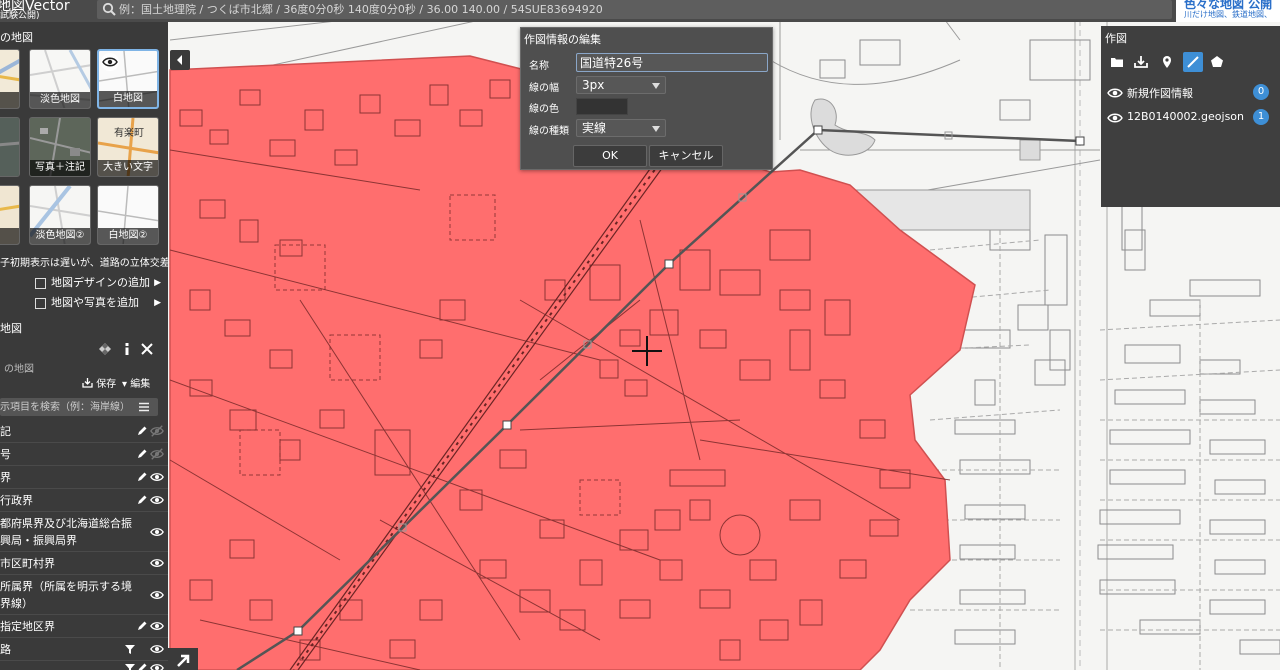 This screenshot has height=670, width=1280. I want to click on left-panel: の地図 図 淡色地図 白地図 写真＋注記 有楽町 大きい文字, so click(95, 346).